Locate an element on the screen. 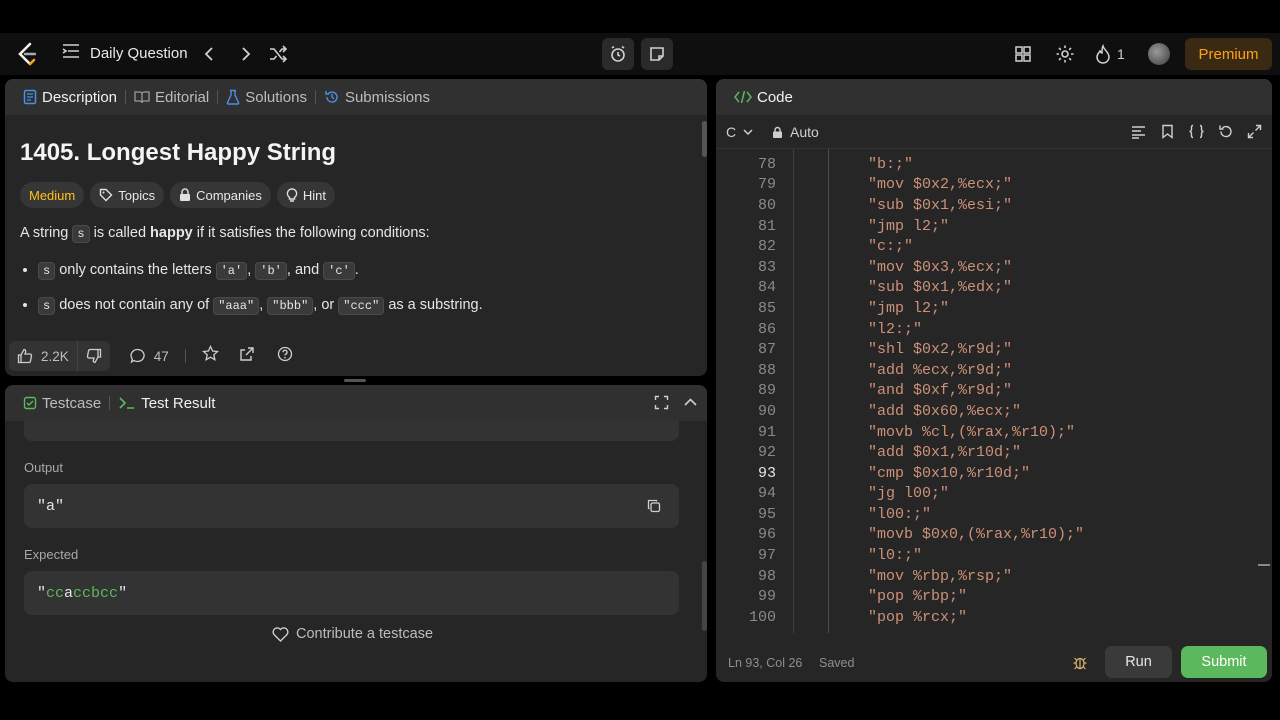 This screenshot has width=1280, height=720. line-number: 100 is located at coordinates (762, 617).